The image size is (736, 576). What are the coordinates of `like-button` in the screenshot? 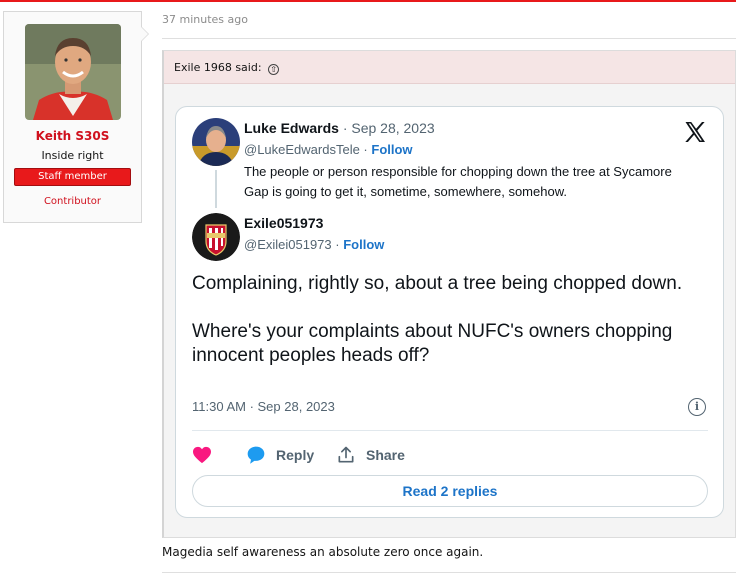 It's located at (207, 455).